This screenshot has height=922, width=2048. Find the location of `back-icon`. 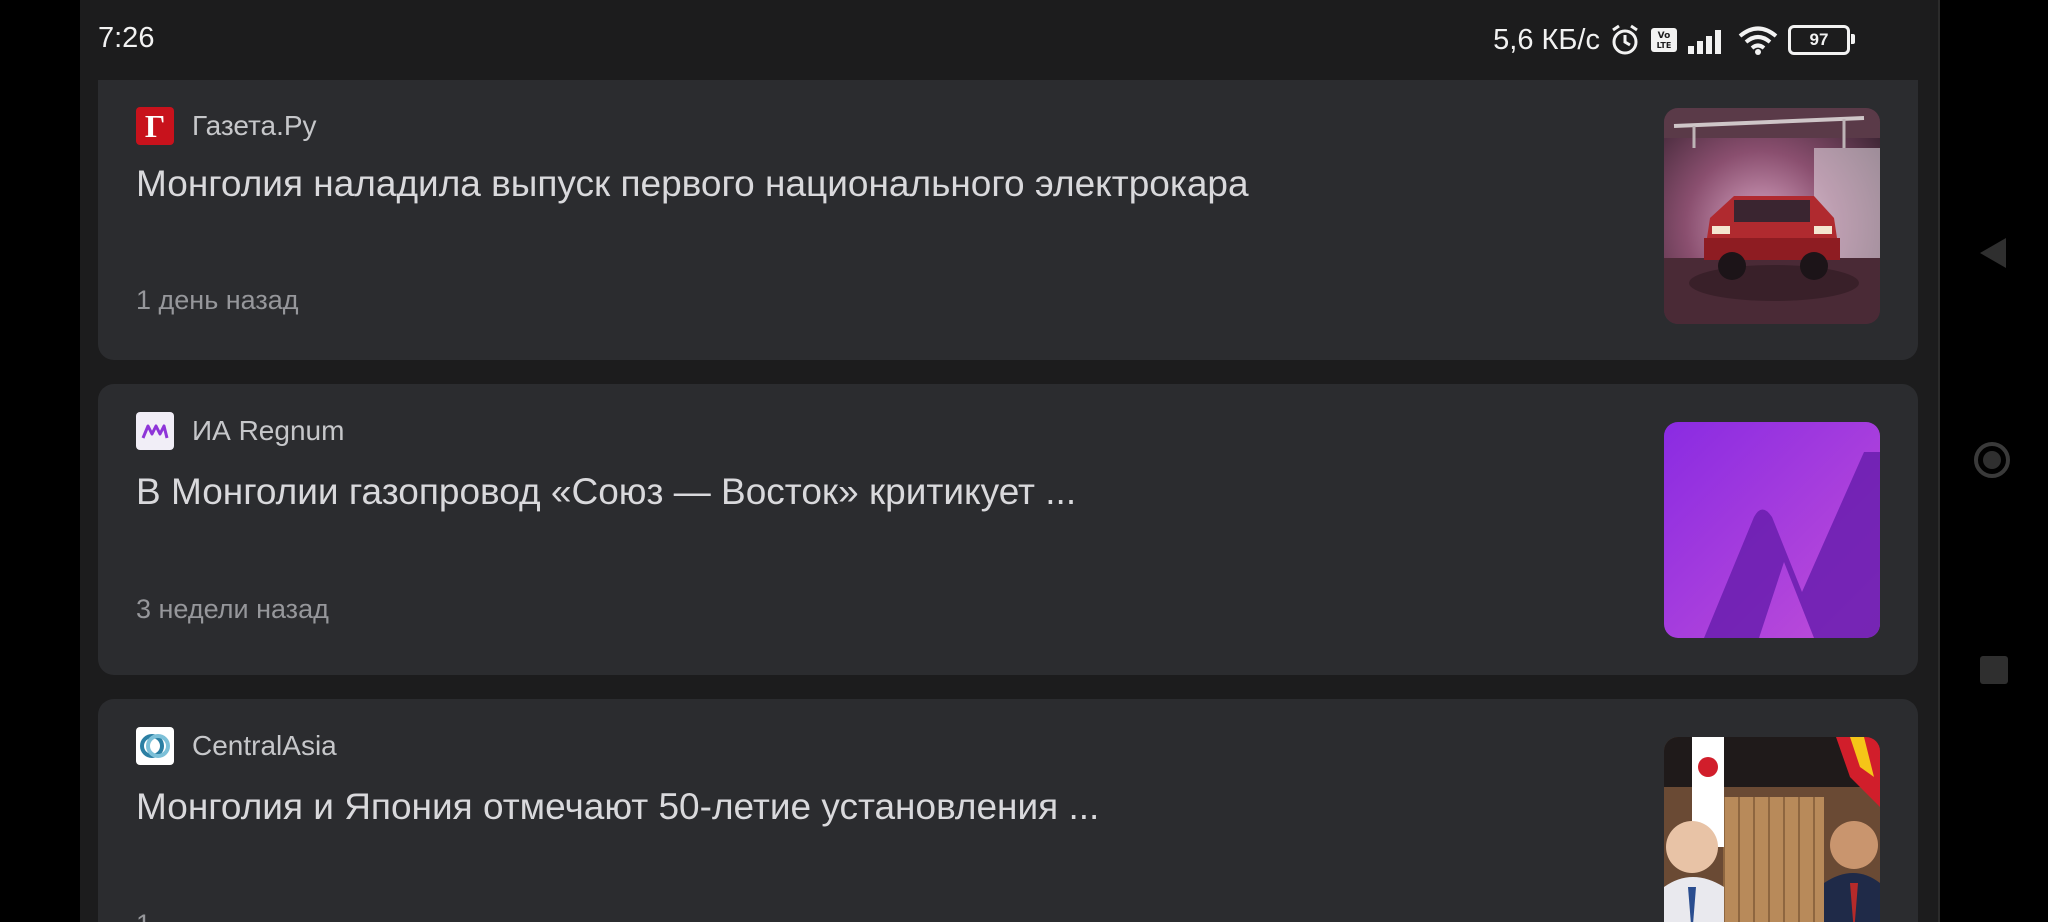

back-icon is located at coordinates (1993, 253).